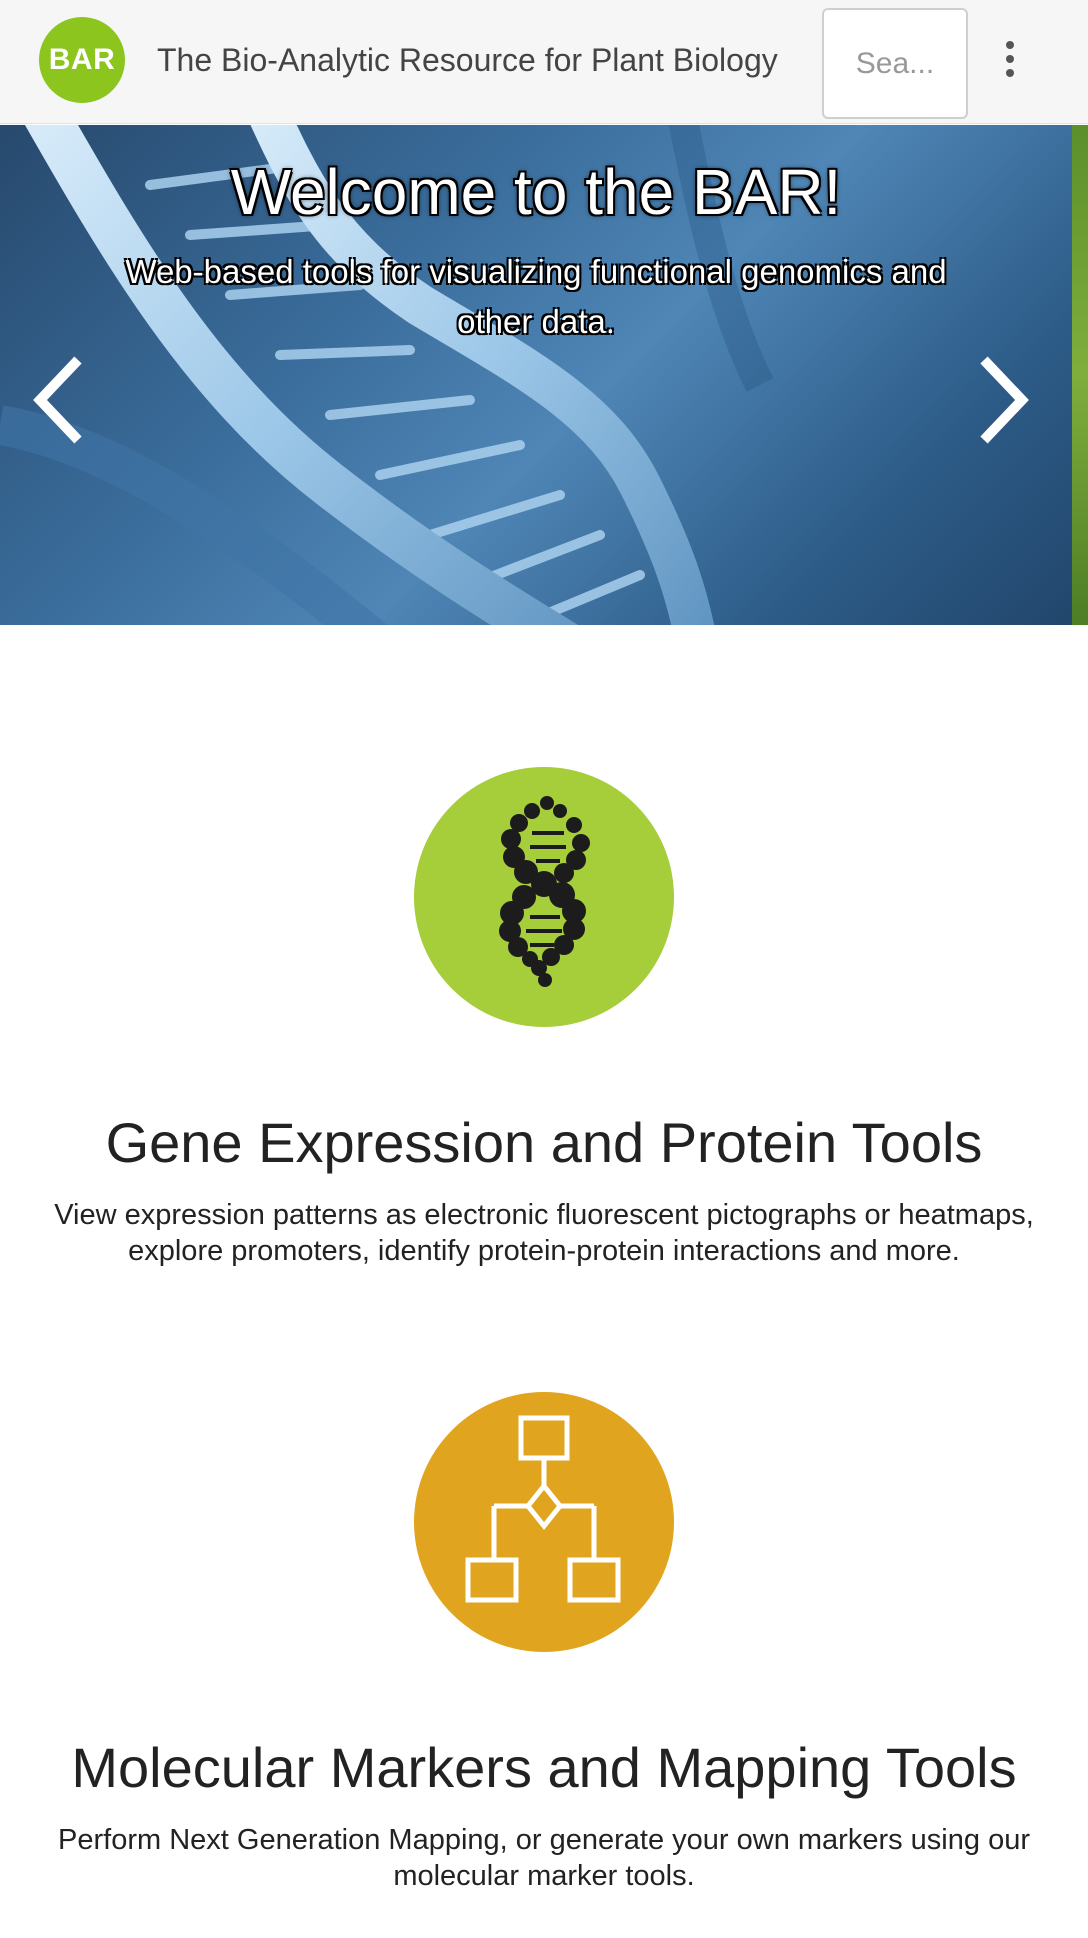  Describe the element at coordinates (544, 1142) in the screenshot. I see `feature-title: Gene Expression and Protein Tools` at that location.